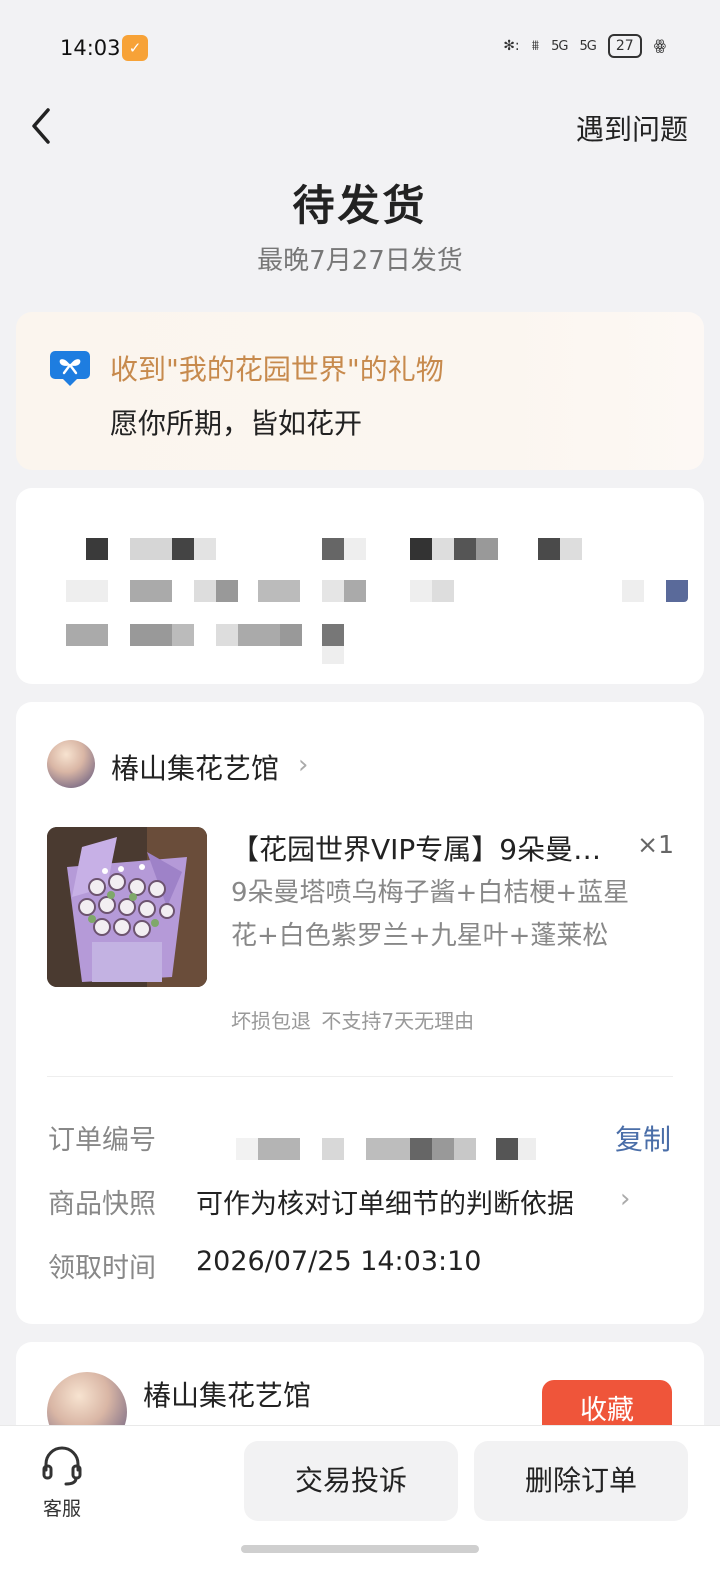 This screenshot has height=1569, width=720. I want to click on headset-icon, so click(62, 1466).